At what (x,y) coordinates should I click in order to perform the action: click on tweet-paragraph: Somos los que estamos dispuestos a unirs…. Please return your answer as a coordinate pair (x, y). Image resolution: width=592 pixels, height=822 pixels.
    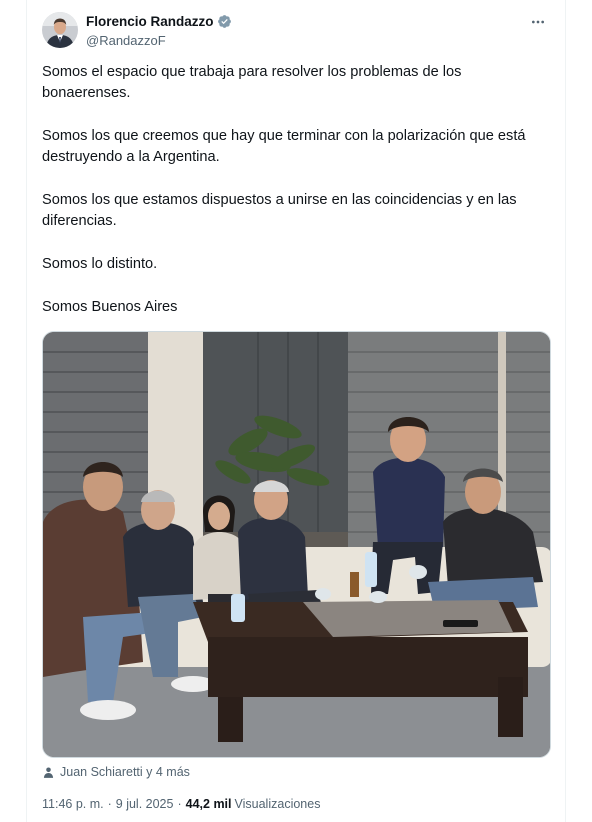
    Looking at the image, I should click on (279, 210).